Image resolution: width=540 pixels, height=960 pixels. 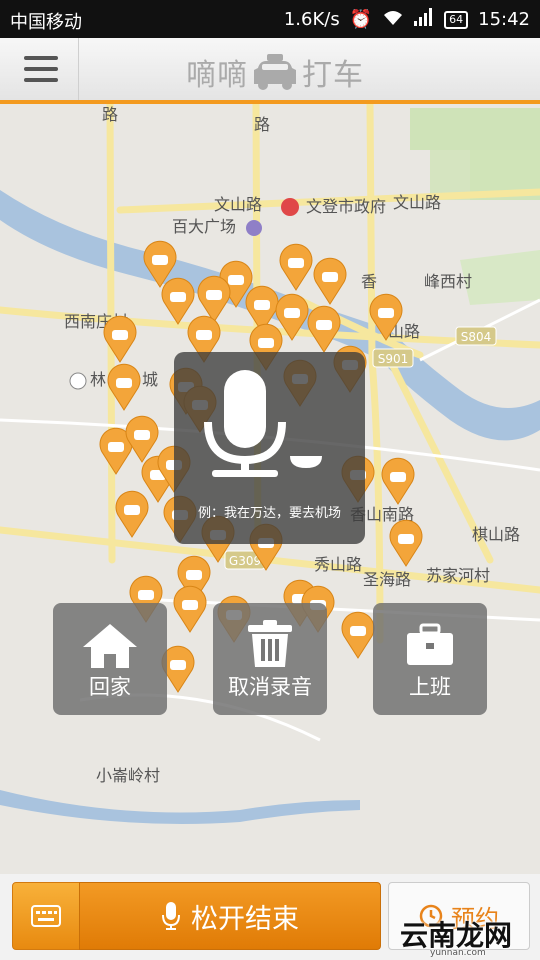 I want to click on cancel-recording-button: 取消录音, so click(x=270, y=659).